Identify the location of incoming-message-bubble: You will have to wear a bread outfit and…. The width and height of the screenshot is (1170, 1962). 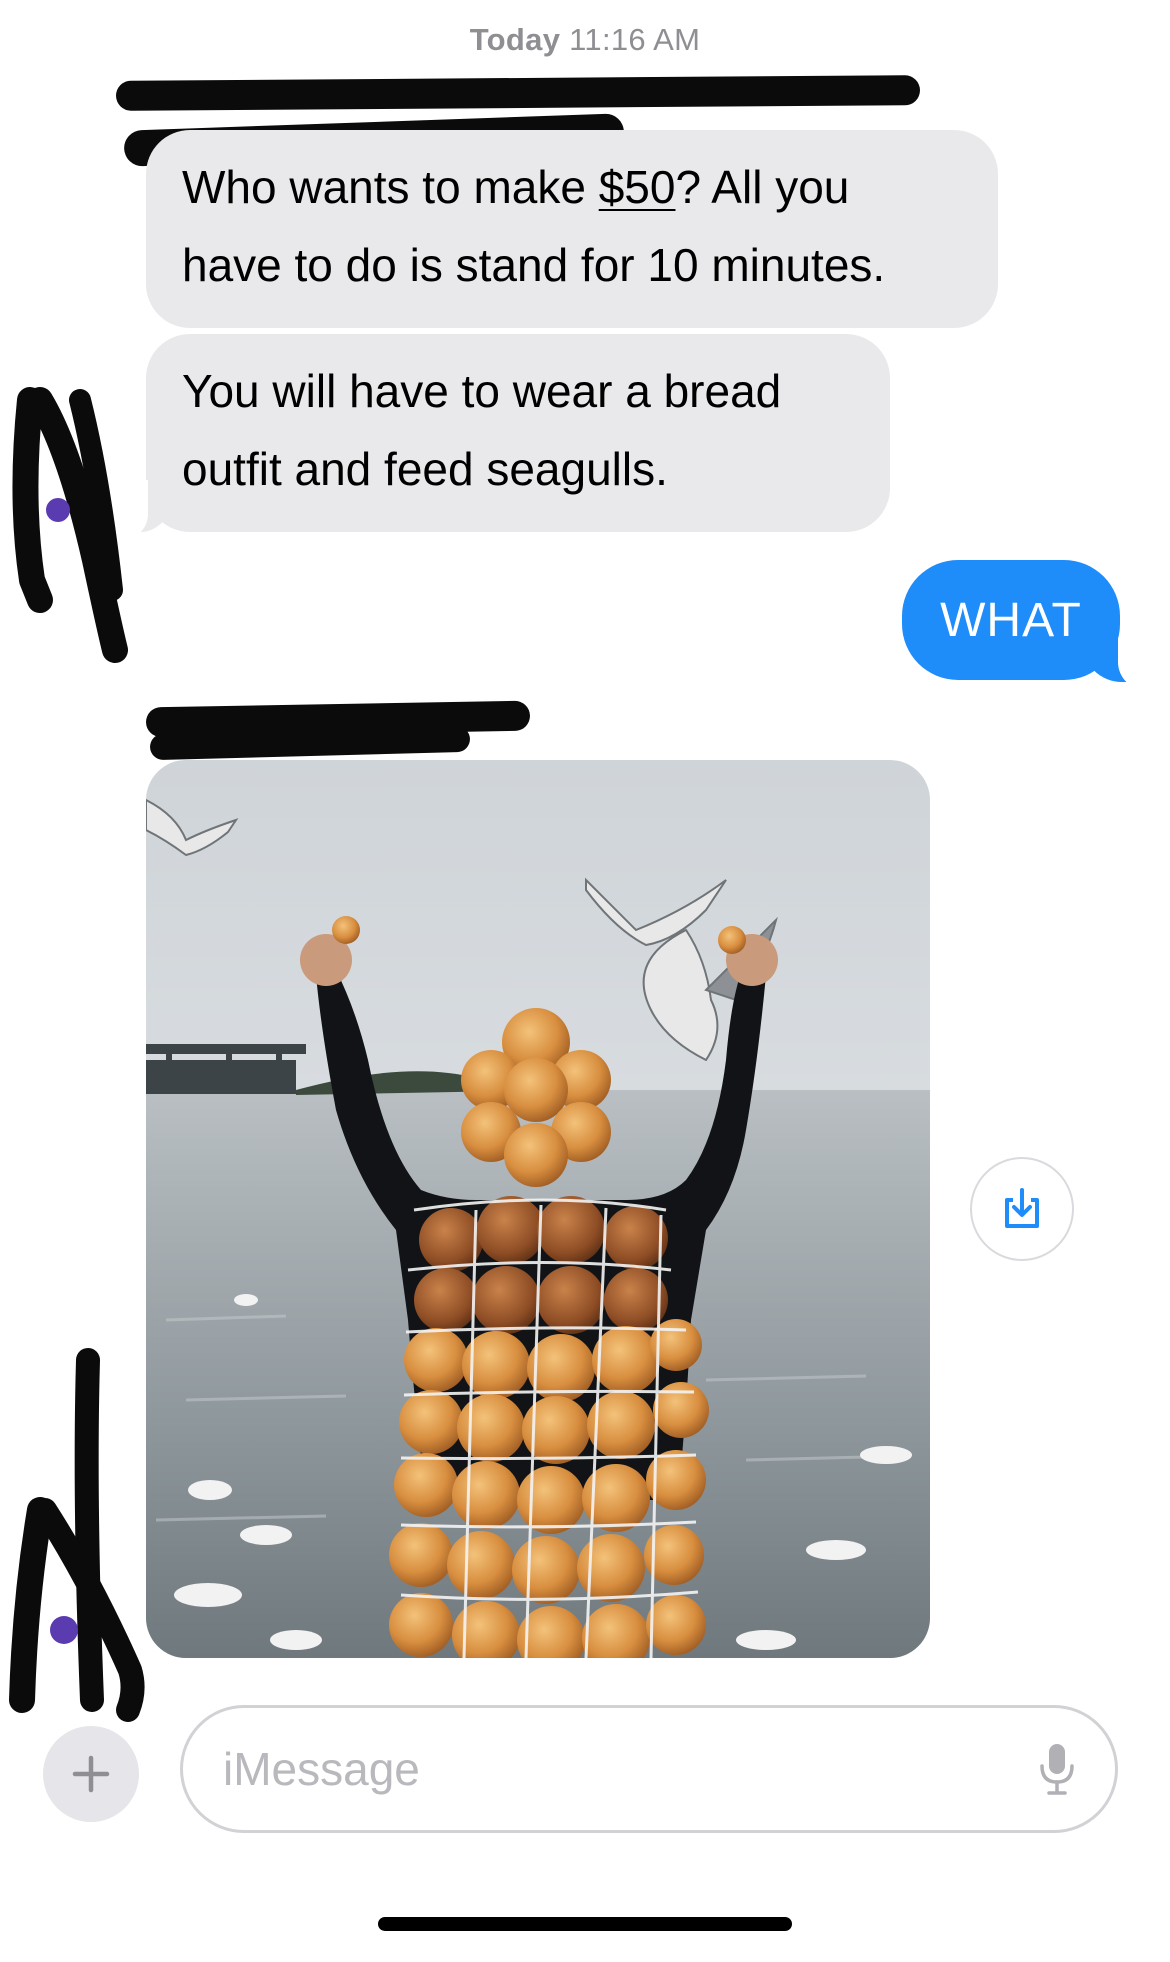
(518, 433).